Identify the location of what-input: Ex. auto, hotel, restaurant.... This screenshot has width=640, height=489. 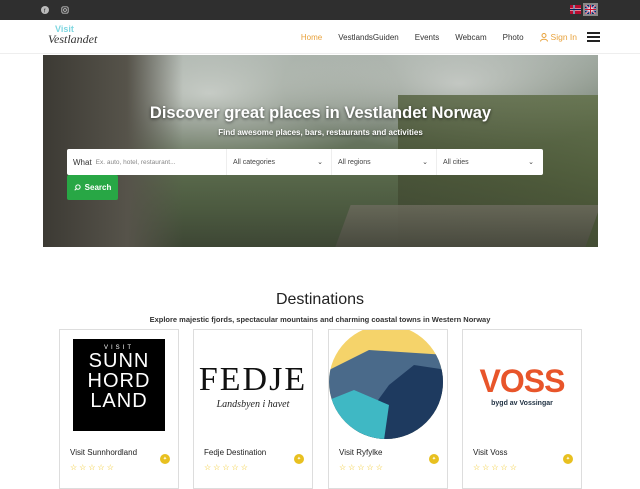
(136, 162).